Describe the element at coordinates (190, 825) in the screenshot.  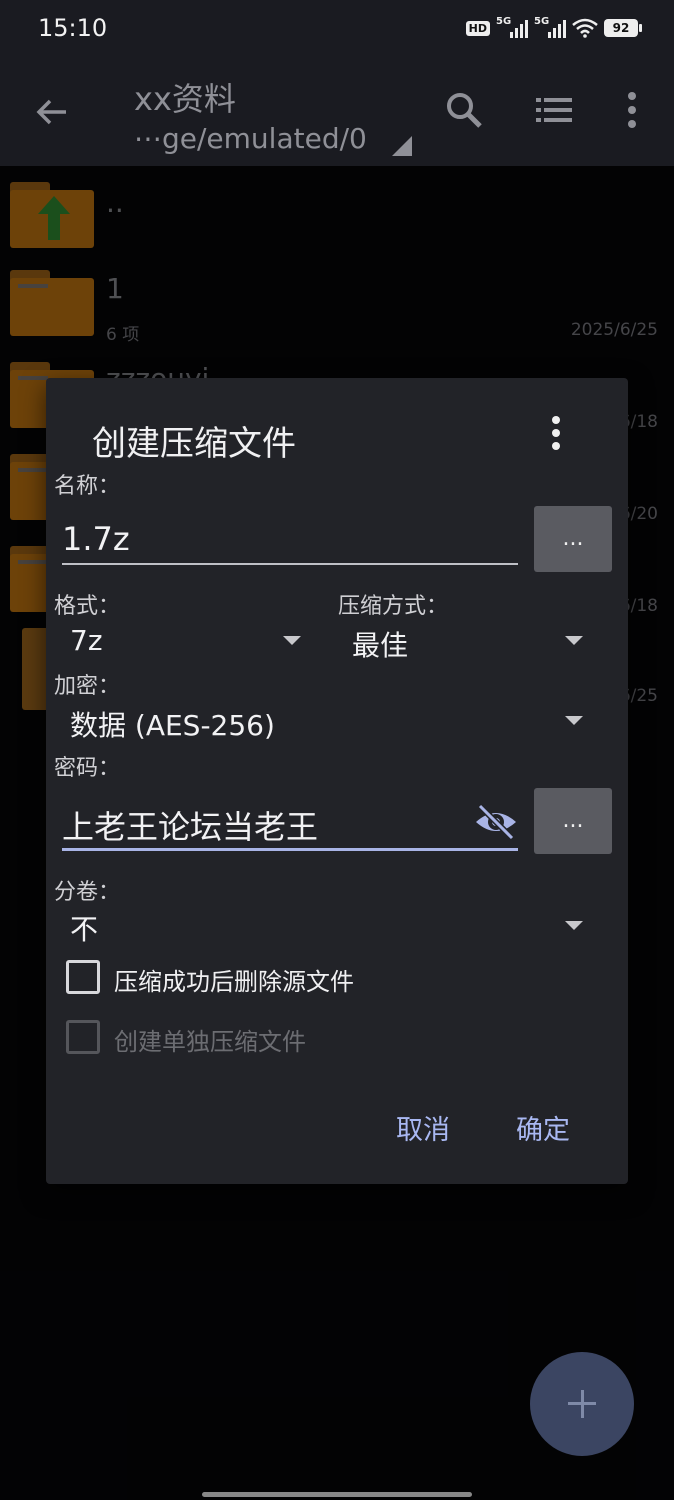
I see `password-input: 上老王论坛当老王` at that location.